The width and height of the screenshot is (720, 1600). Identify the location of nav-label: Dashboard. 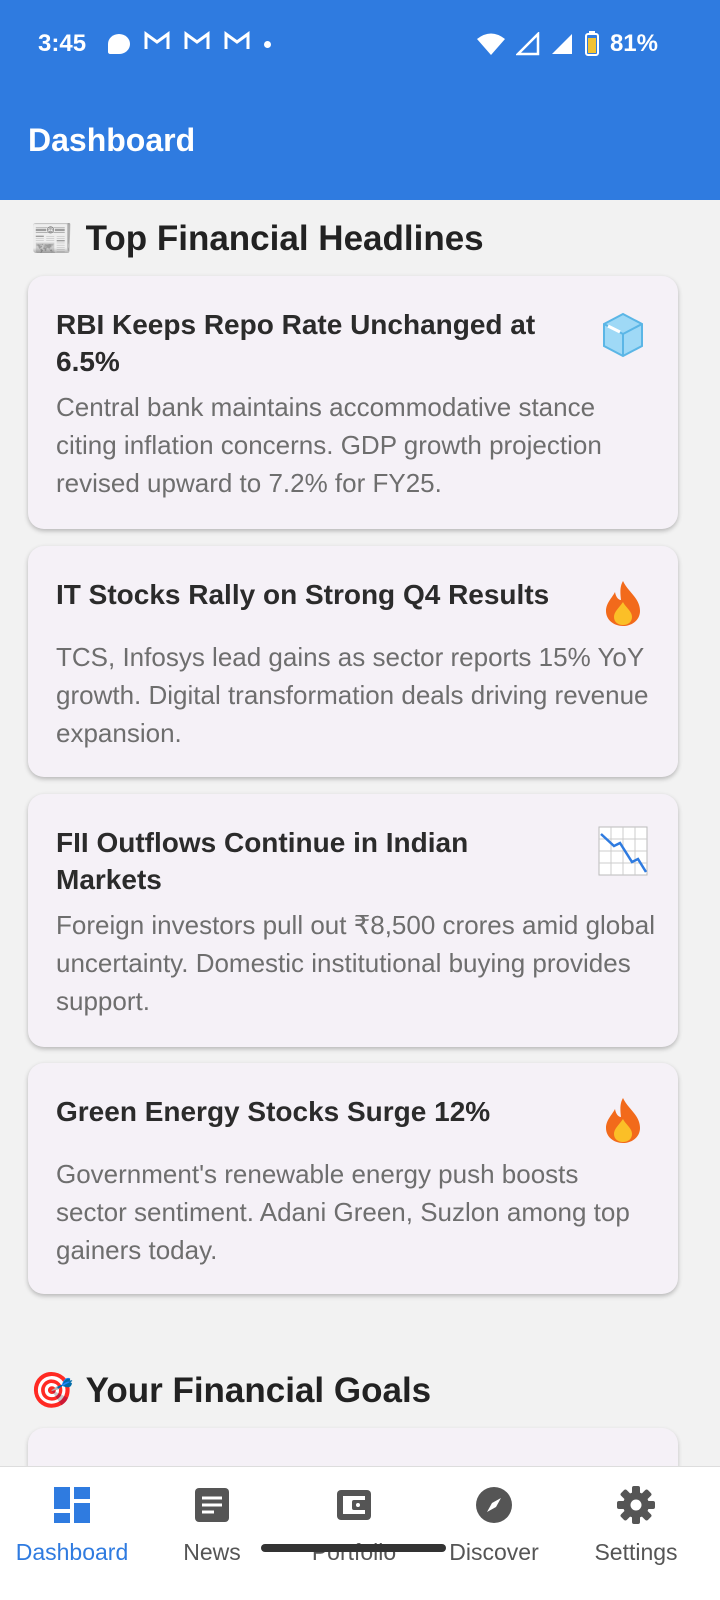
(72, 1552).